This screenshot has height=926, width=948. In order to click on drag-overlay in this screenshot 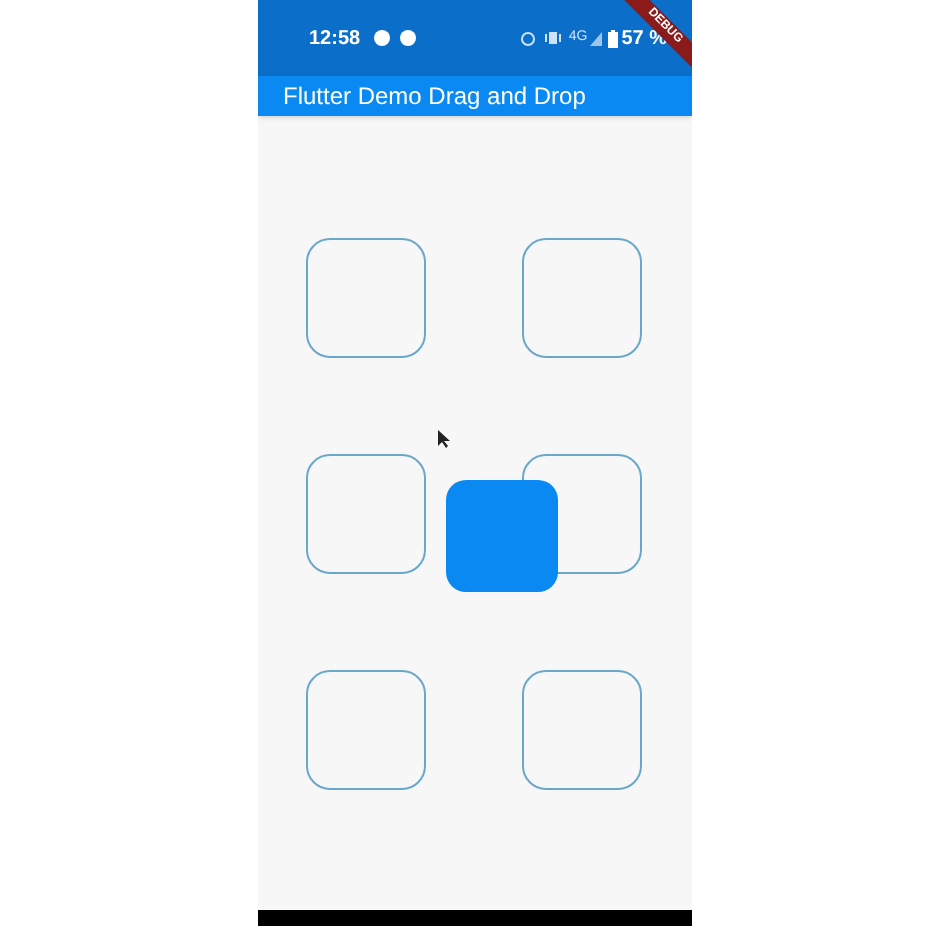, I will do `click(501, 536)`.